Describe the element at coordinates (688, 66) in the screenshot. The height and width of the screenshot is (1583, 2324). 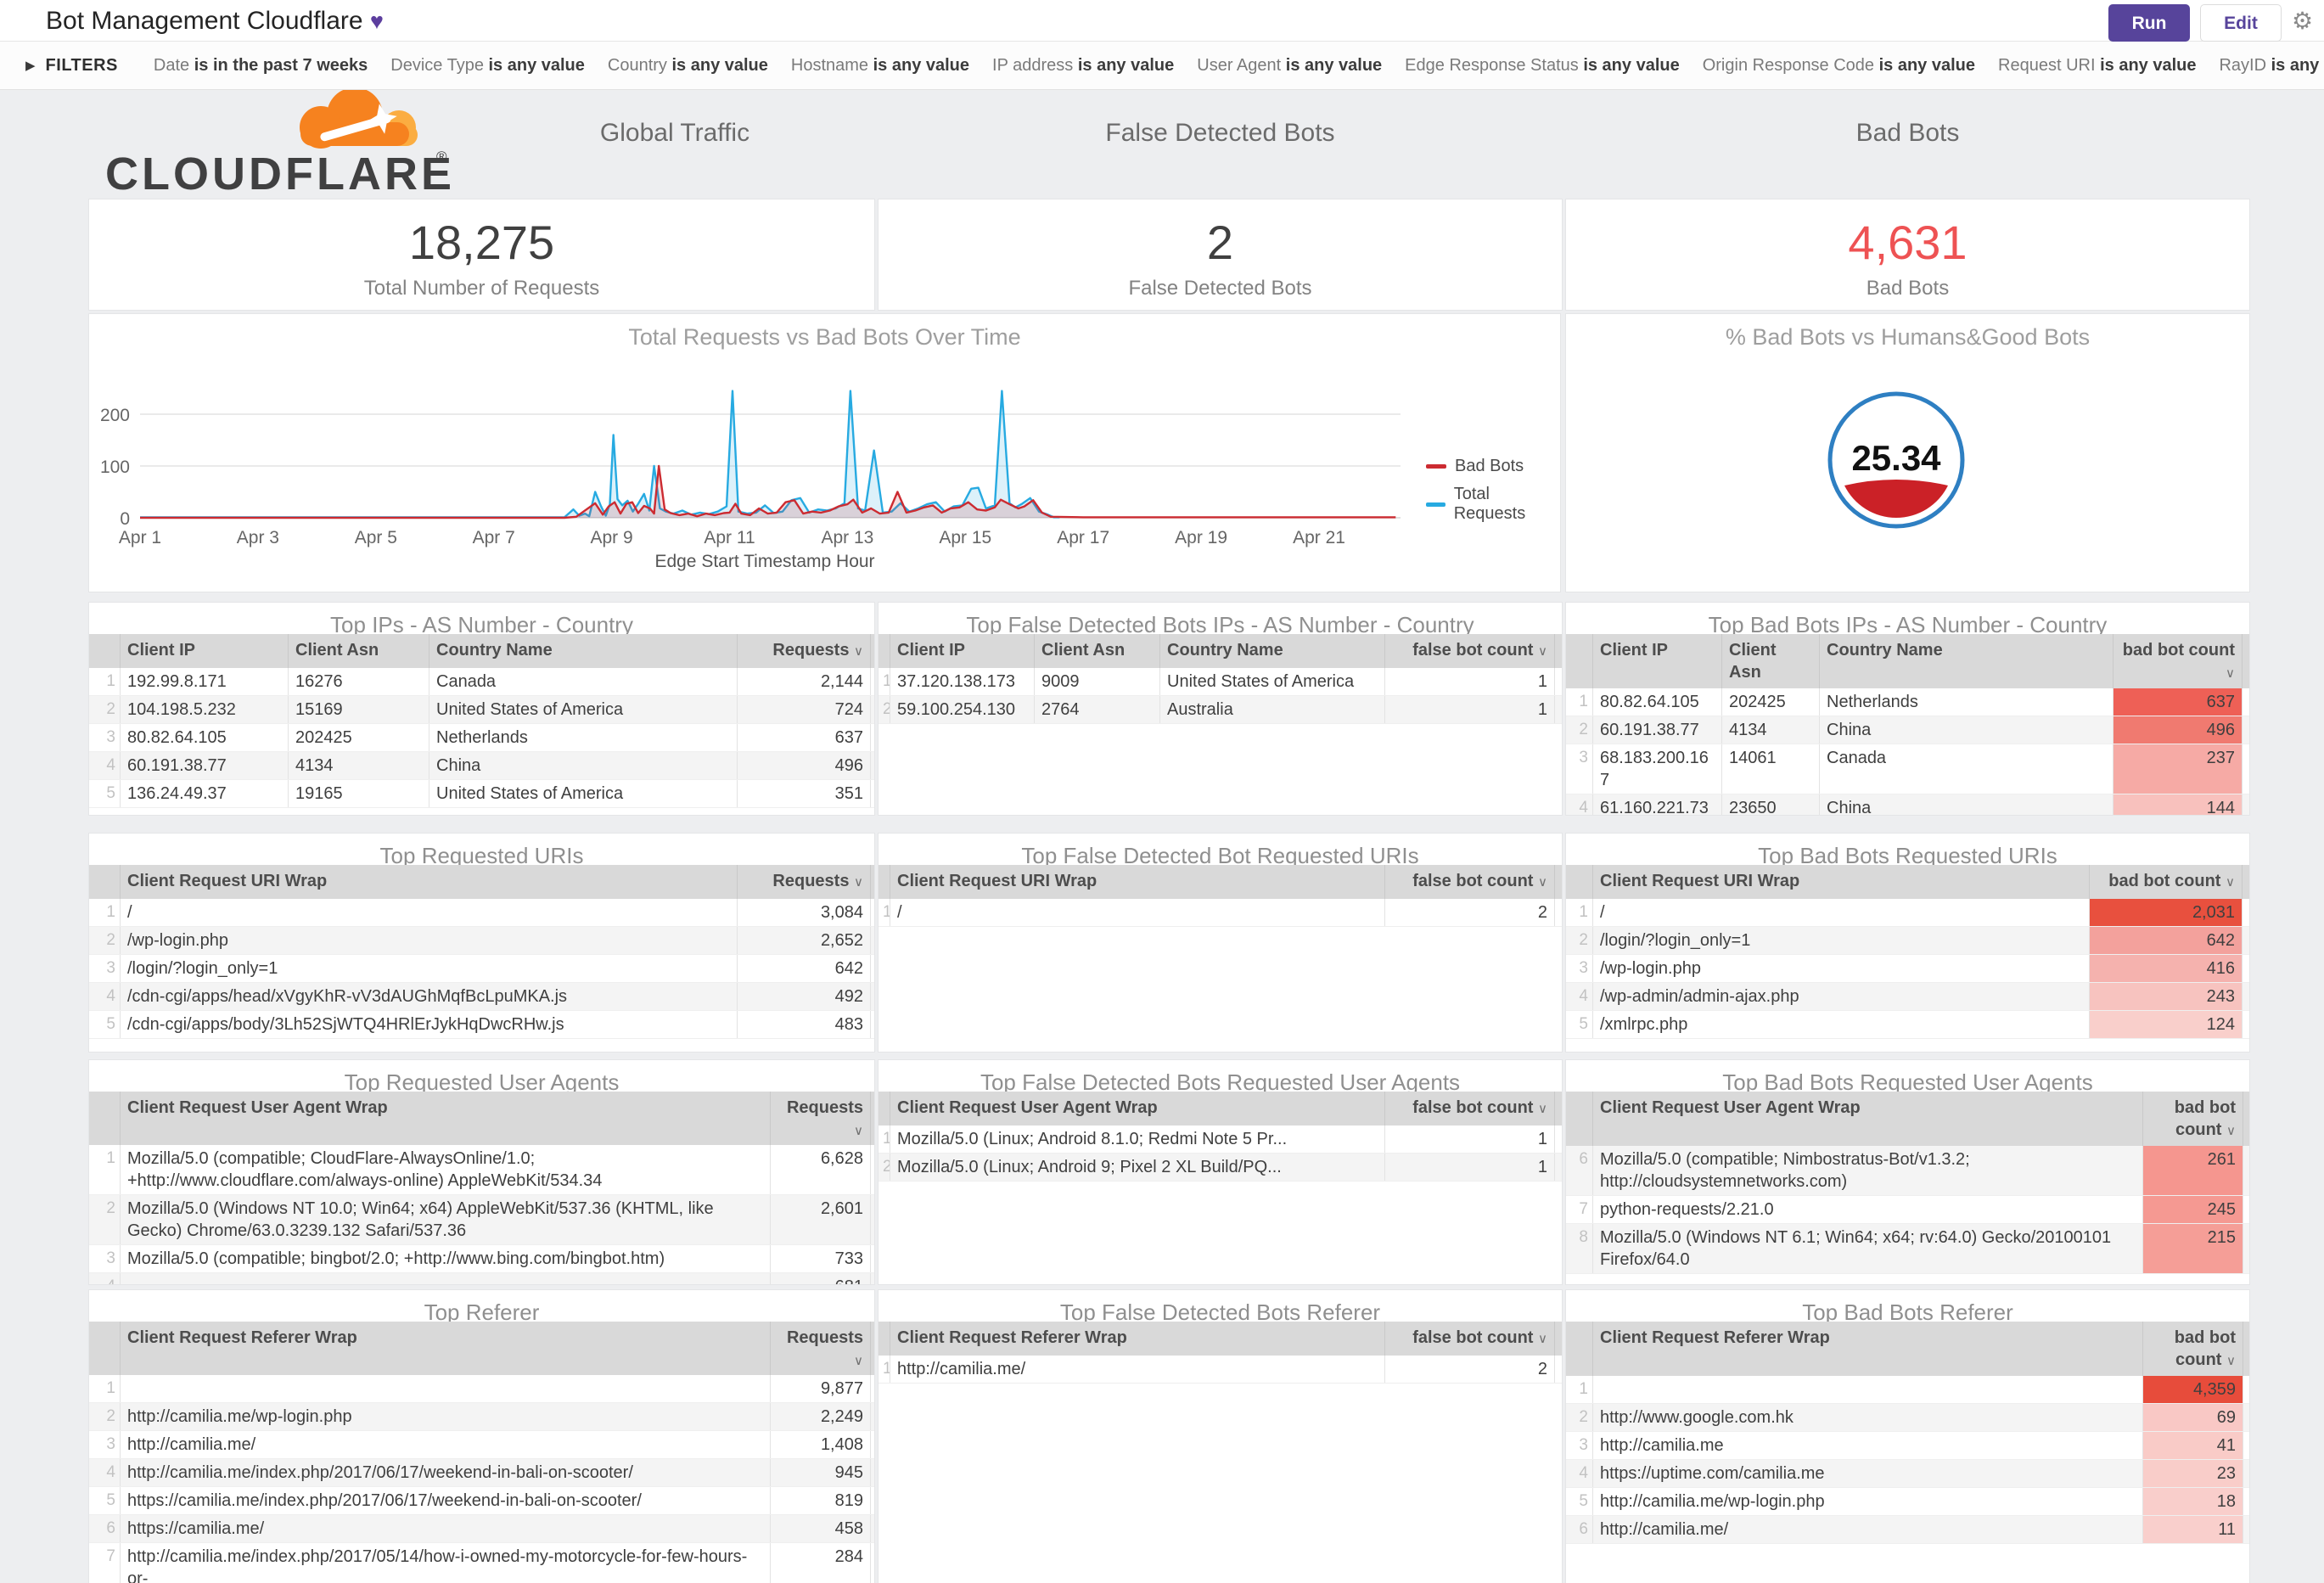
I see `filter-chip: Country is any value` at that location.